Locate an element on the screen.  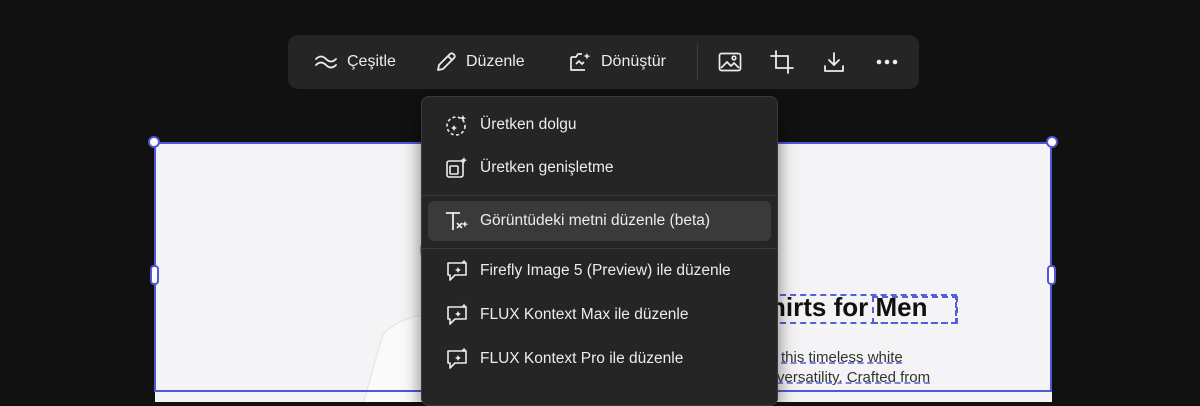
transform-icon is located at coordinates (580, 62).